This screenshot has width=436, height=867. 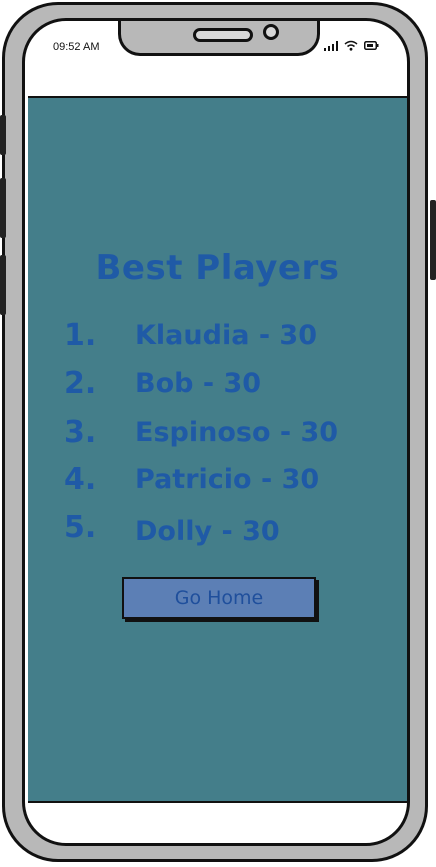 What do you see at coordinates (226, 335) in the screenshot?
I see `player-entry-1: Klaudia - 30` at bounding box center [226, 335].